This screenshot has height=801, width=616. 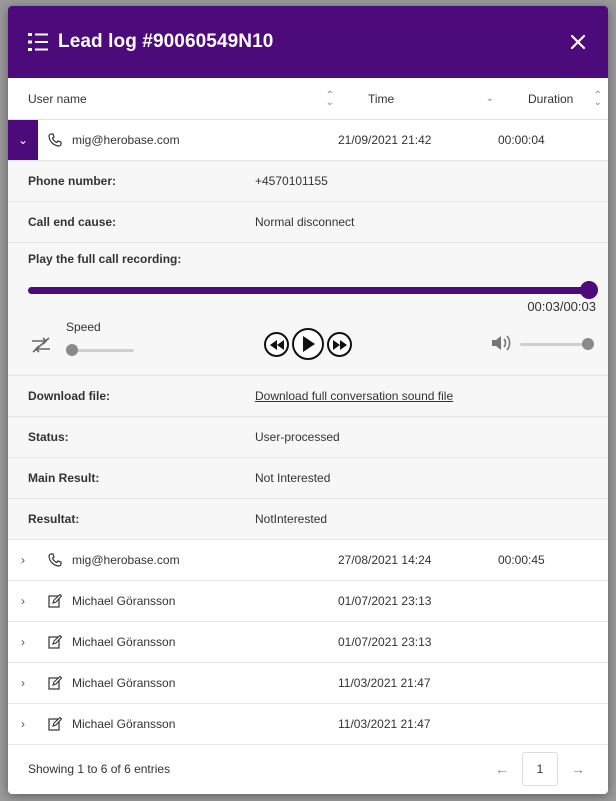 I want to click on detail-value: Not Interested, so click(x=293, y=478).